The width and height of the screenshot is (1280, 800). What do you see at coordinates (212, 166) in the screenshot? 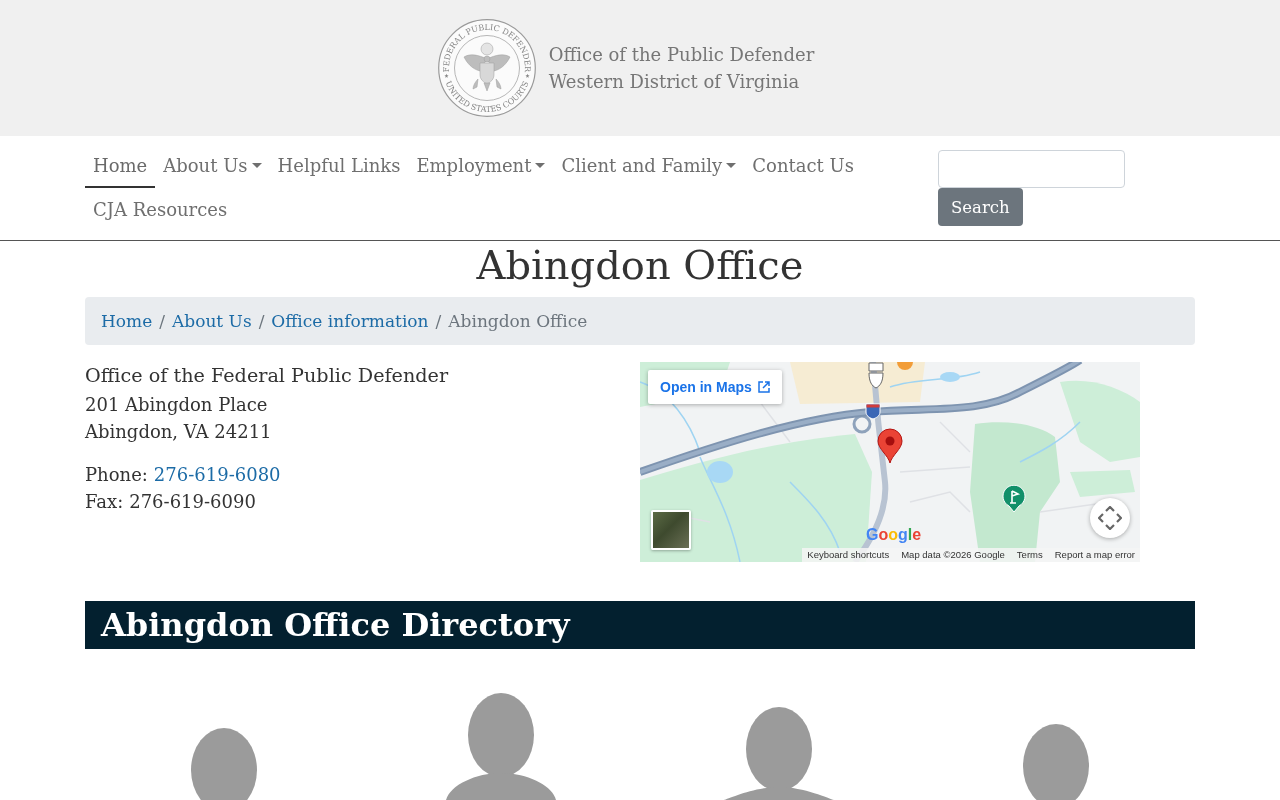
I see `nav-link: About Us` at bounding box center [212, 166].